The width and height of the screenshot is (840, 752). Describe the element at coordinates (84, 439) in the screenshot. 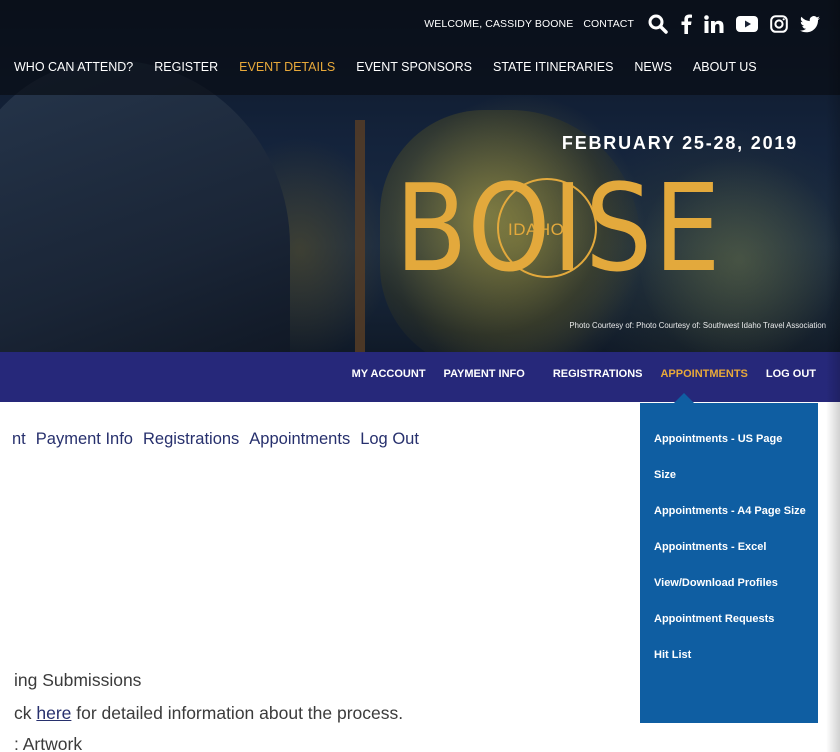

I see `sublink-payment-info: Payment Info` at that location.